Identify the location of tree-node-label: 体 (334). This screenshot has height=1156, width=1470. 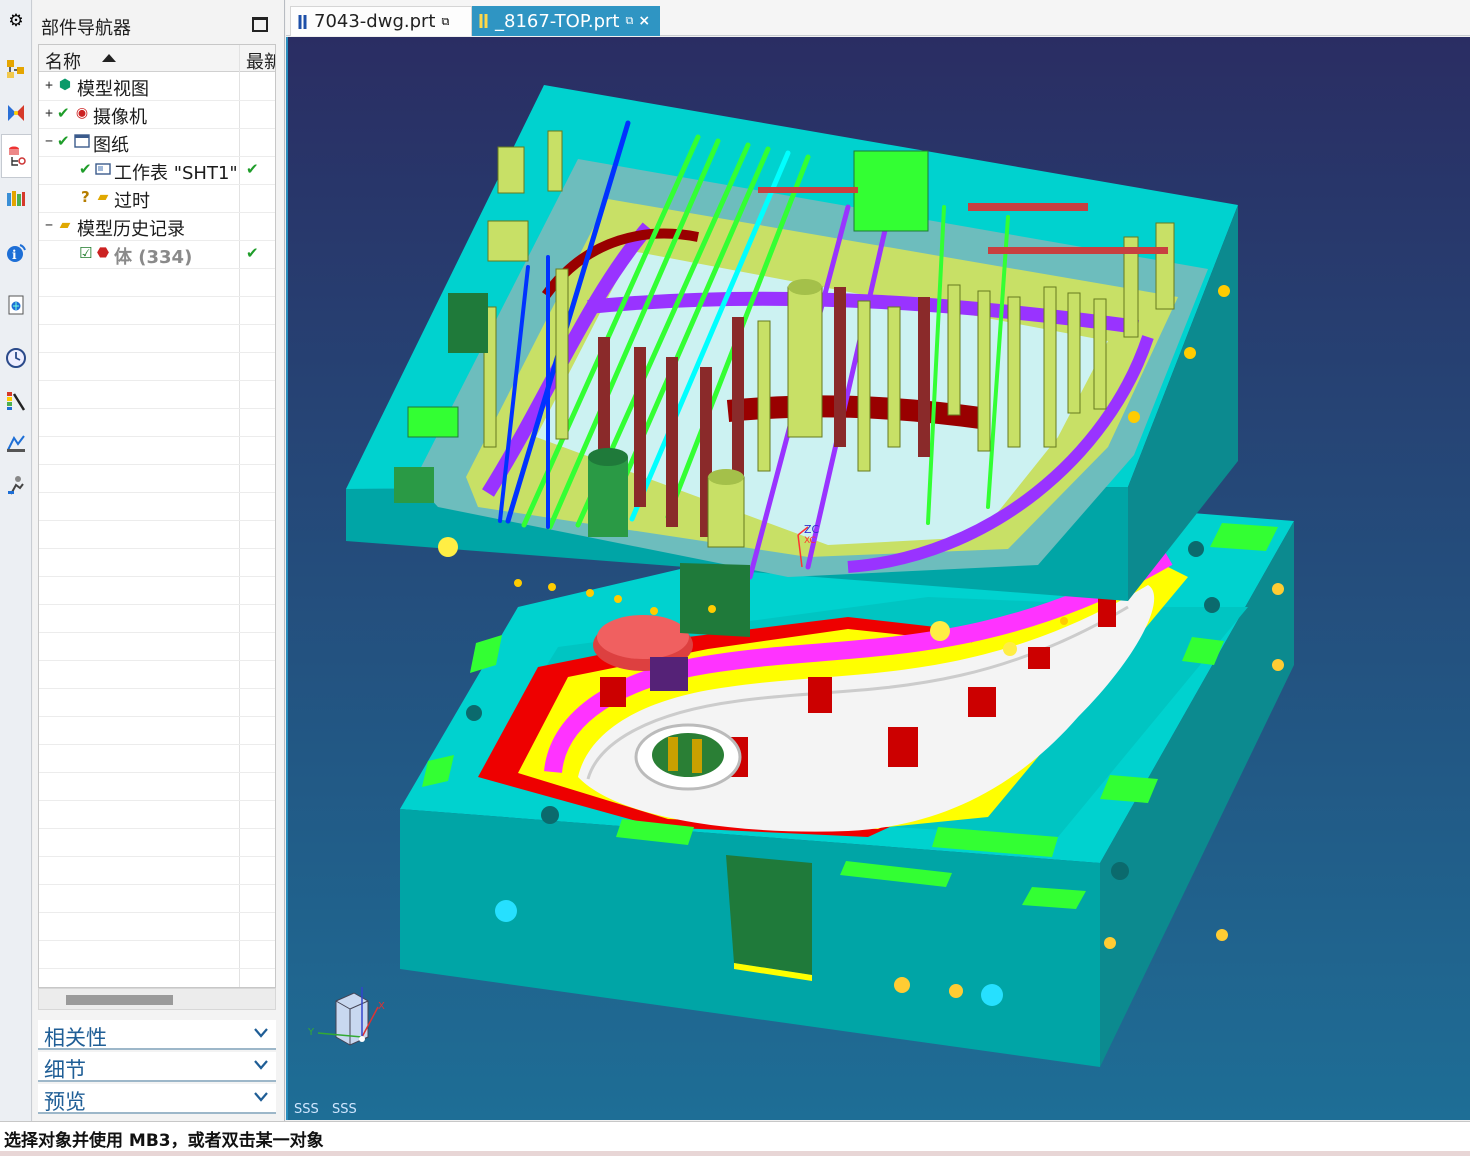
(153, 257).